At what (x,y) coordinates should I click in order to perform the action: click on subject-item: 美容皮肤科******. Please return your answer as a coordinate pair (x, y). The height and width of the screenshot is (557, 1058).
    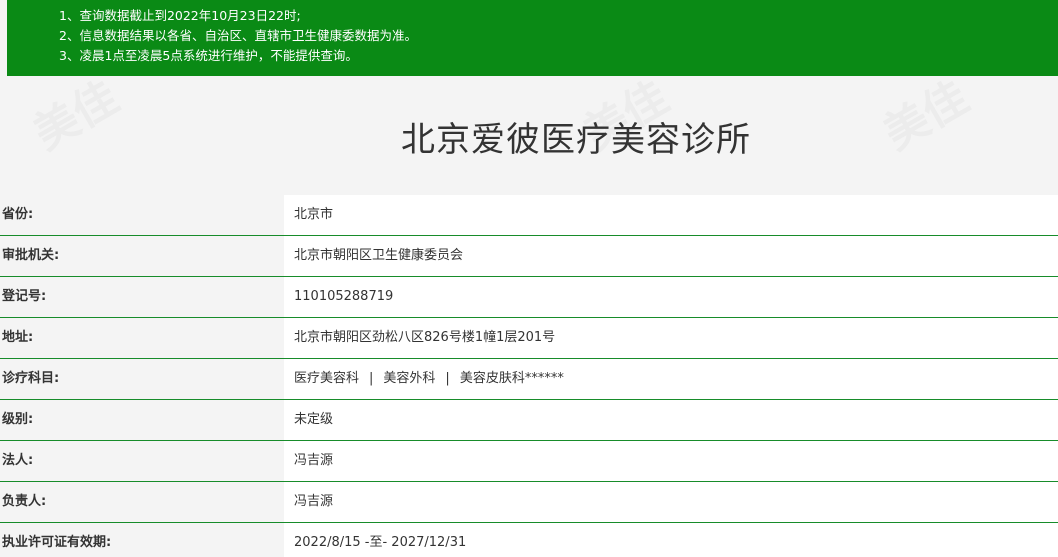
    Looking at the image, I should click on (511, 378).